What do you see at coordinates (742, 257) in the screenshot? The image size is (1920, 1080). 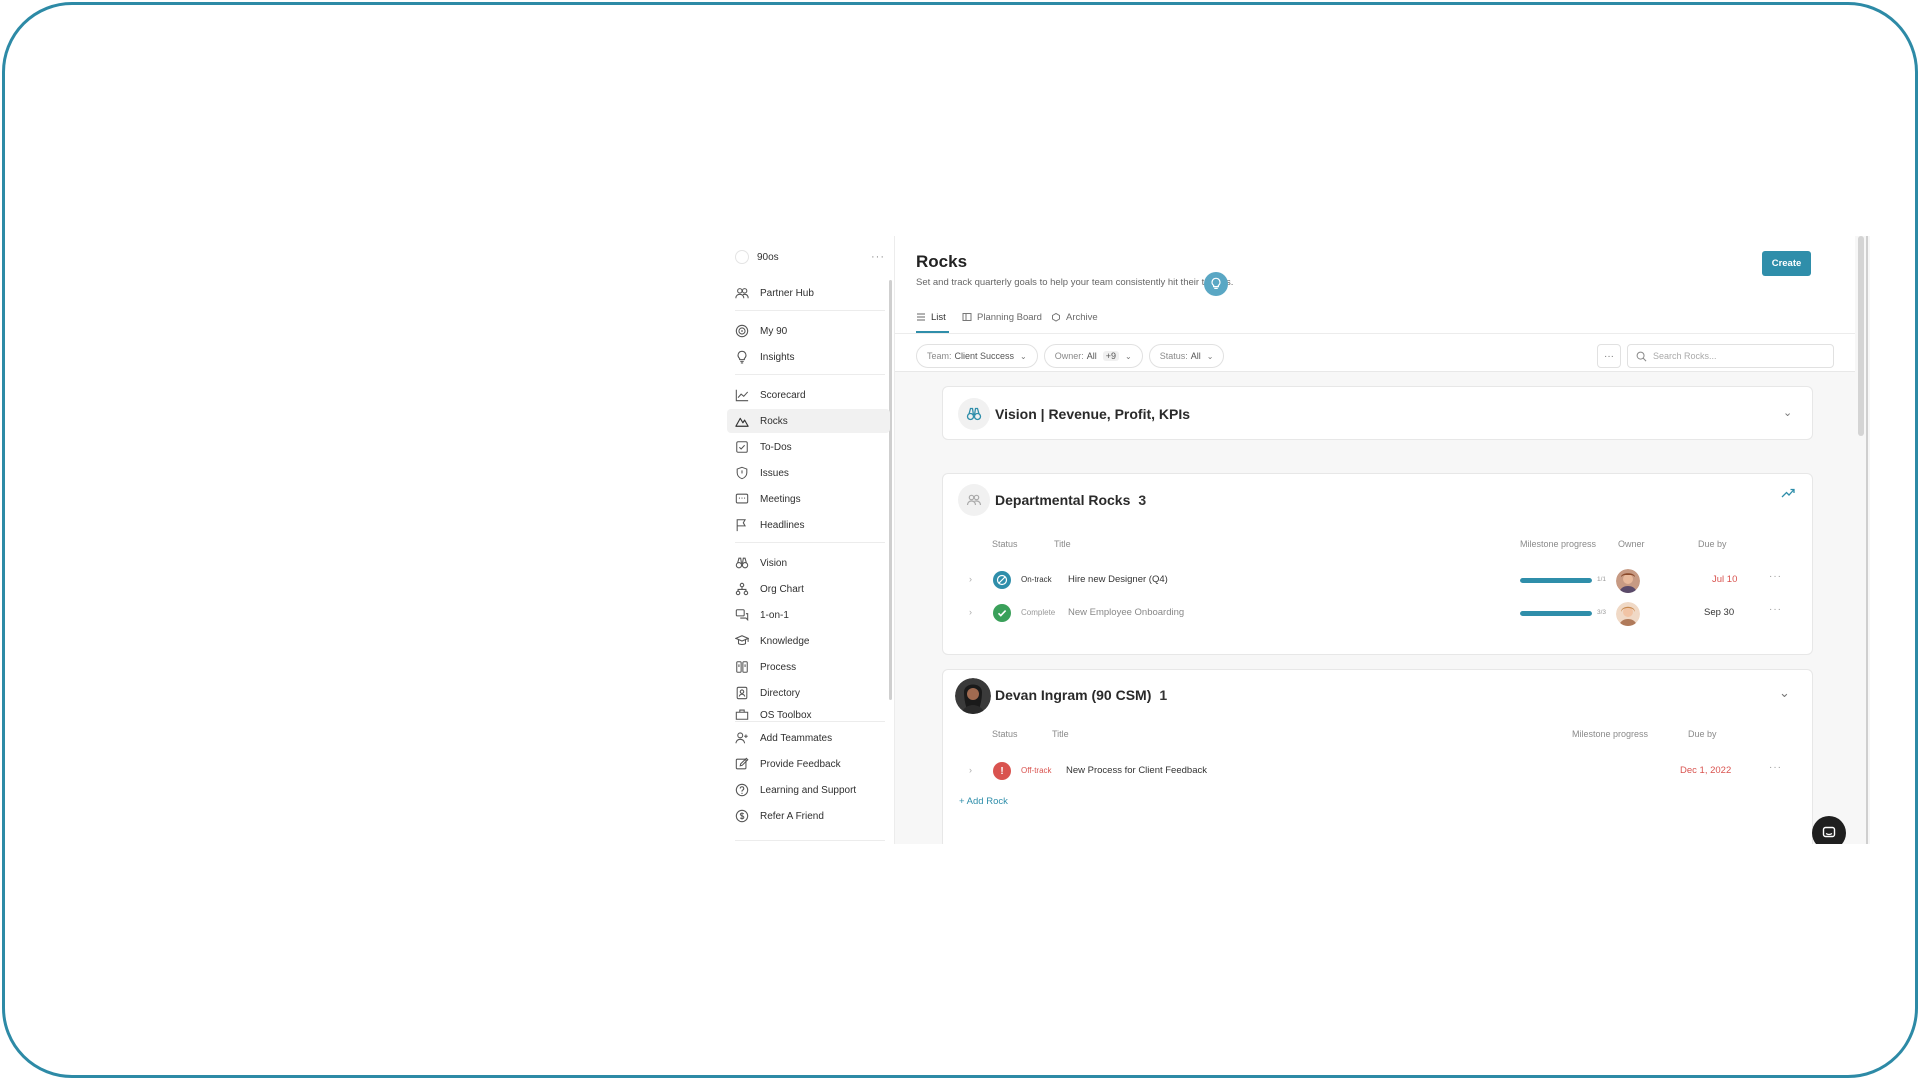 I see `workspace-logo` at bounding box center [742, 257].